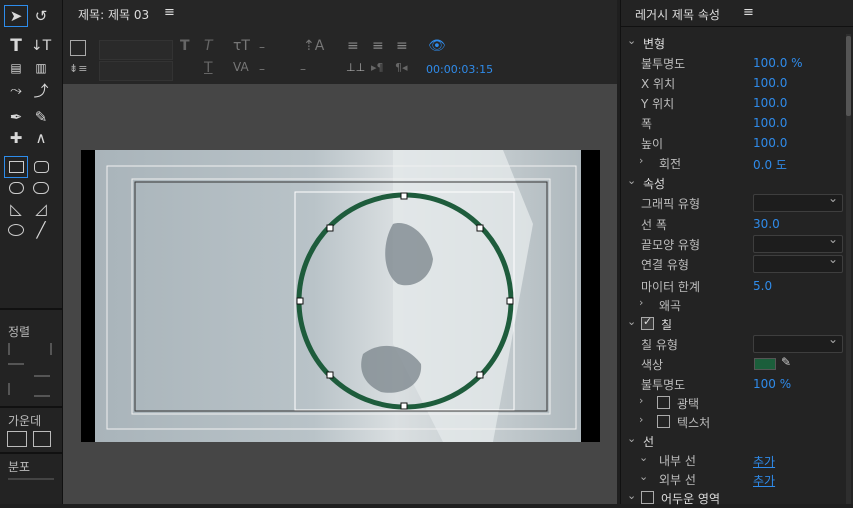 The image size is (853, 508). Describe the element at coordinates (17, 389) in the screenshot. I see `align-middle-icon` at that location.